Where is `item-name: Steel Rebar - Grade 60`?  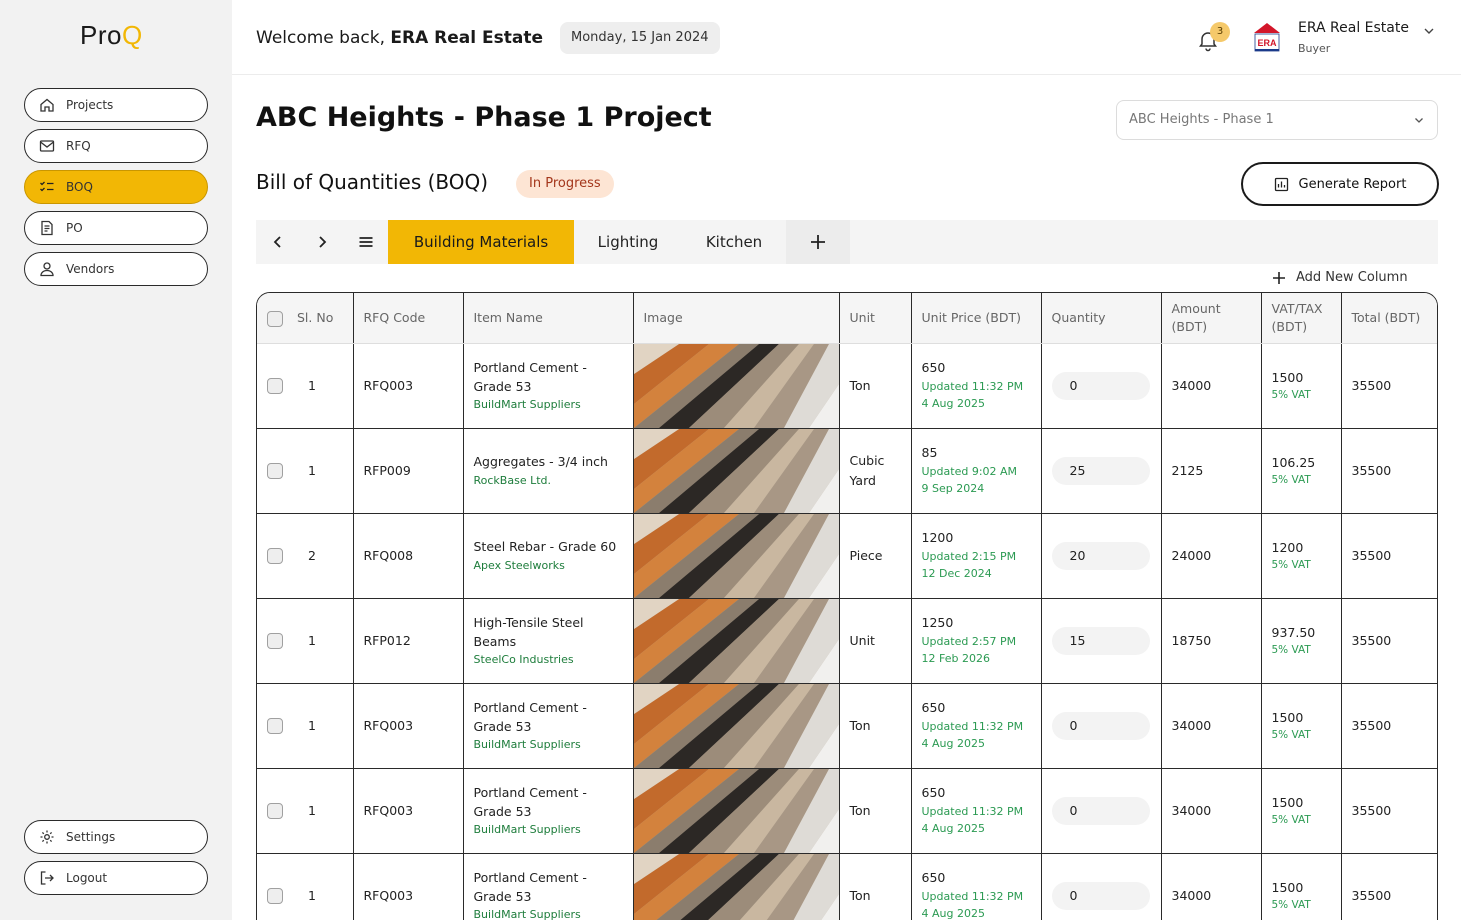
item-name: Steel Rebar - Grade 60 is located at coordinates (545, 547).